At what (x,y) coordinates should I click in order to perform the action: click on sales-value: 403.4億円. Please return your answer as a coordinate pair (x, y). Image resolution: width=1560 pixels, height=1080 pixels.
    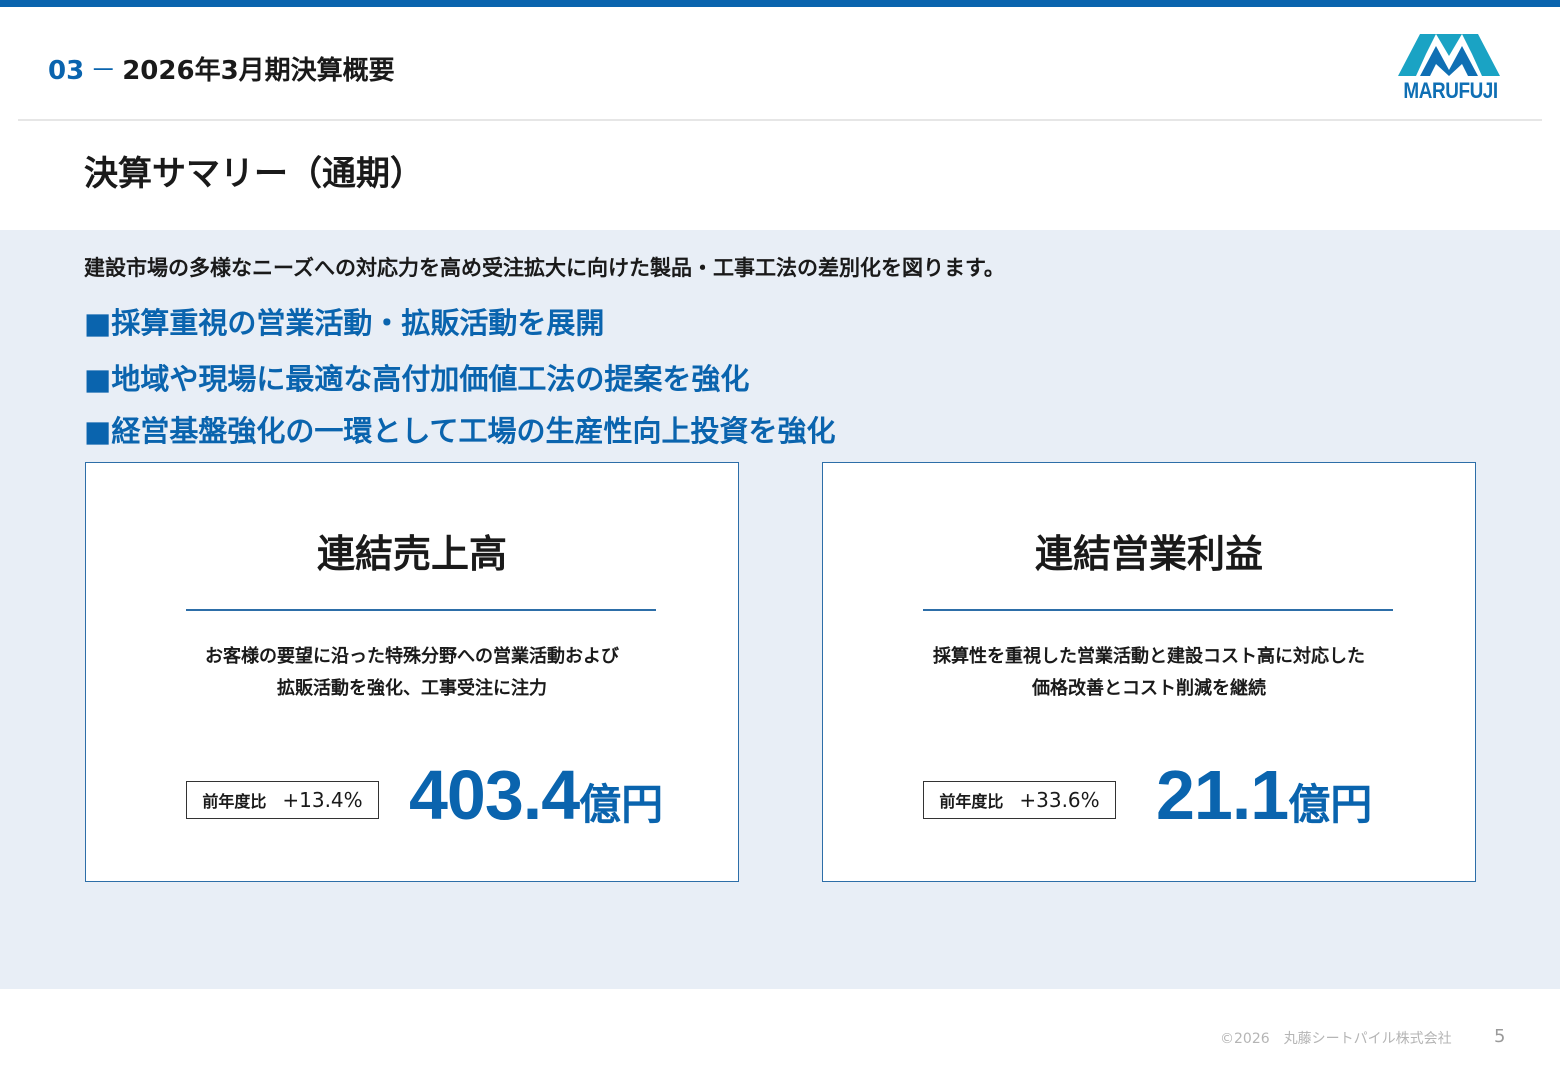
    Looking at the image, I should click on (536, 795).